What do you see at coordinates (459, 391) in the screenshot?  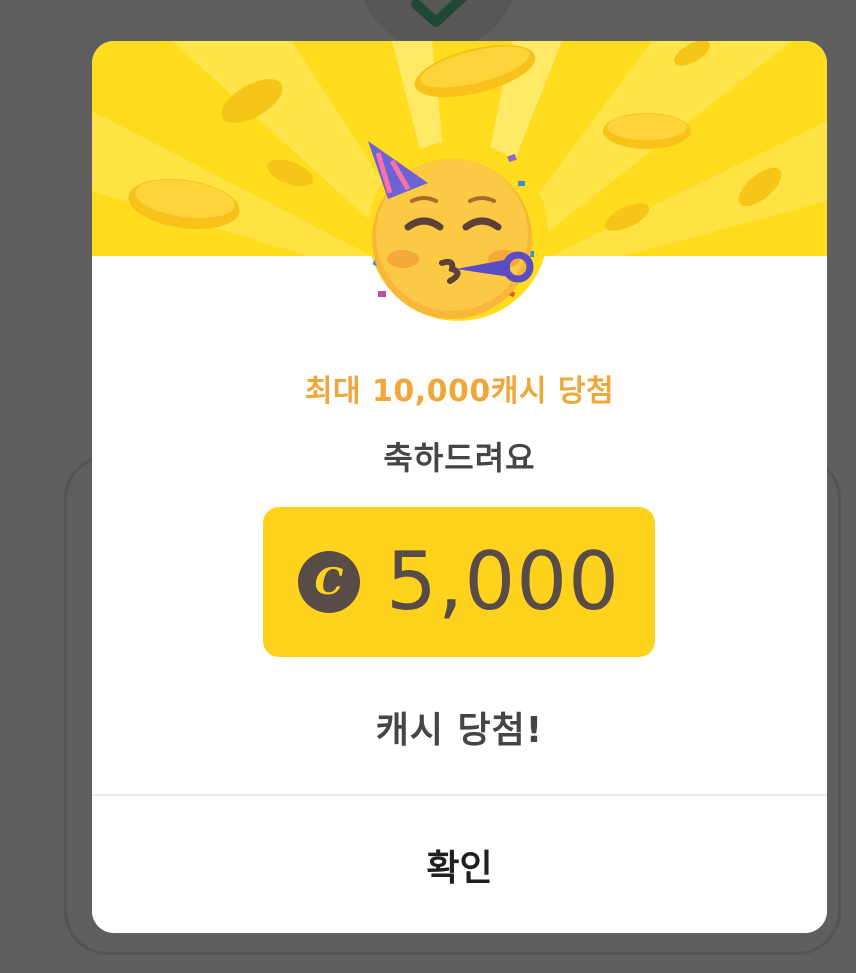 I see `max-reward-subtitle: 최대 10,000캐시 당첨` at bounding box center [459, 391].